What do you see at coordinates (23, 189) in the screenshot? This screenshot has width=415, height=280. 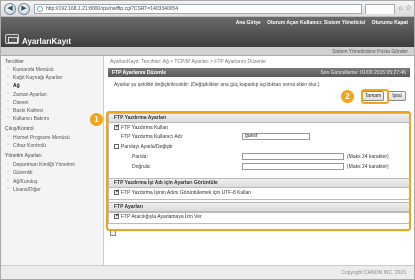 I see `sidebar-item-license: Lisans/Diğer` at bounding box center [23, 189].